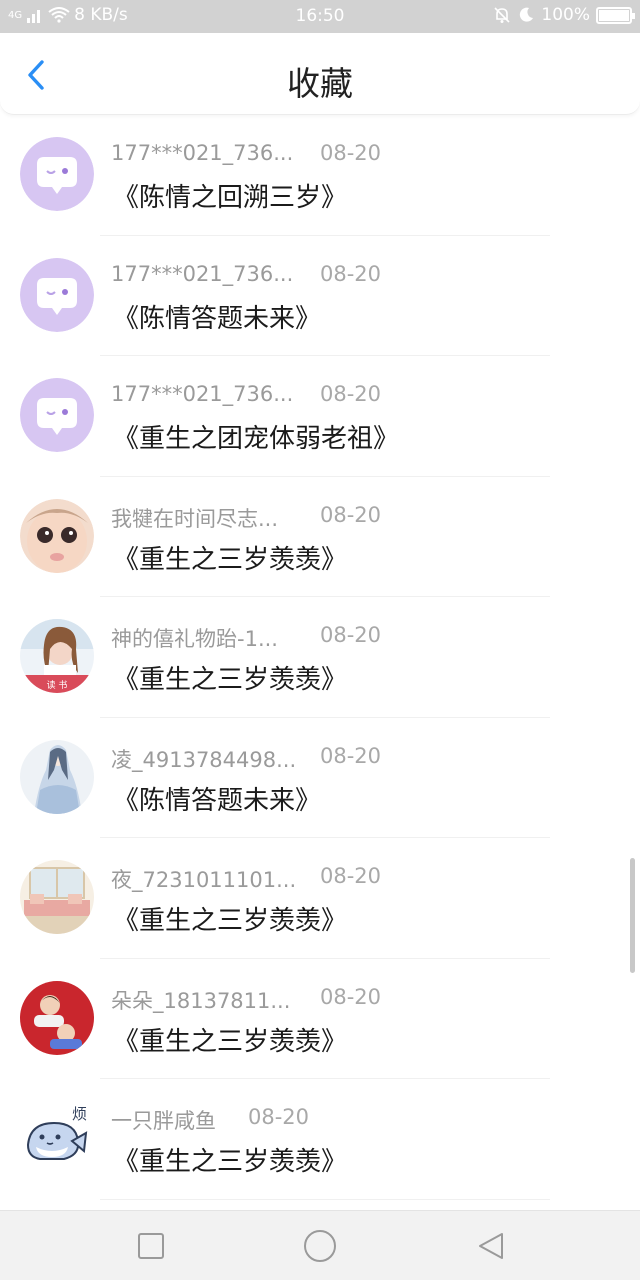 The height and width of the screenshot is (1280, 640). I want to click on battery-icon, so click(615, 15).